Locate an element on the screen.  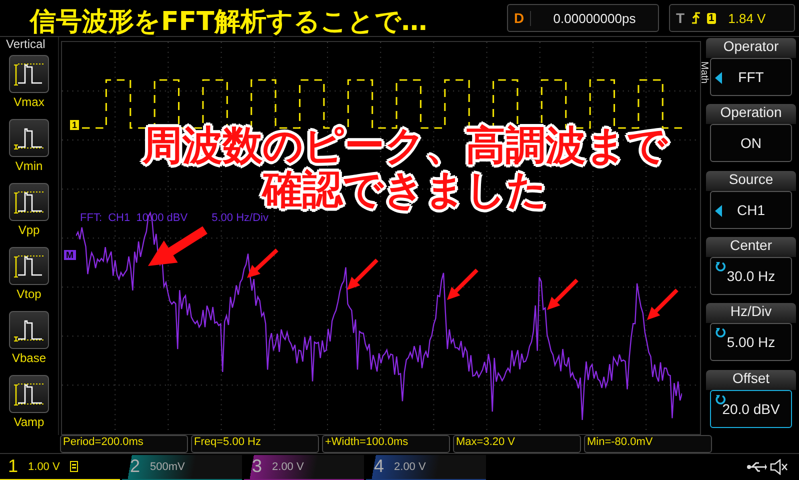
trigger-label: T is located at coordinates (680, 18).